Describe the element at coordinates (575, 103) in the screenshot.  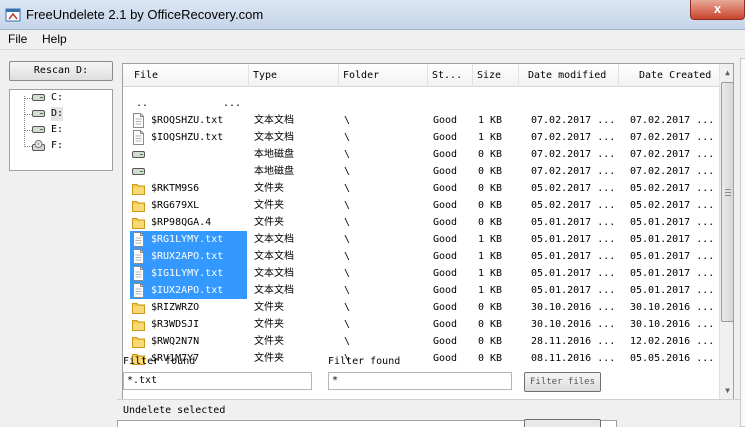
I see `date-modified` at that location.